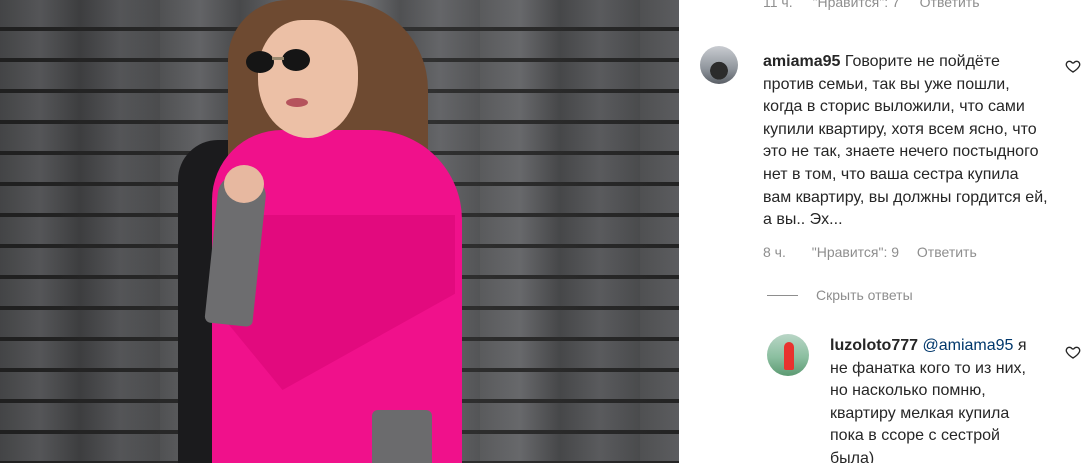 This screenshot has height=463, width=1084. I want to click on likes-count: "Нравится": 7, so click(856, 5).